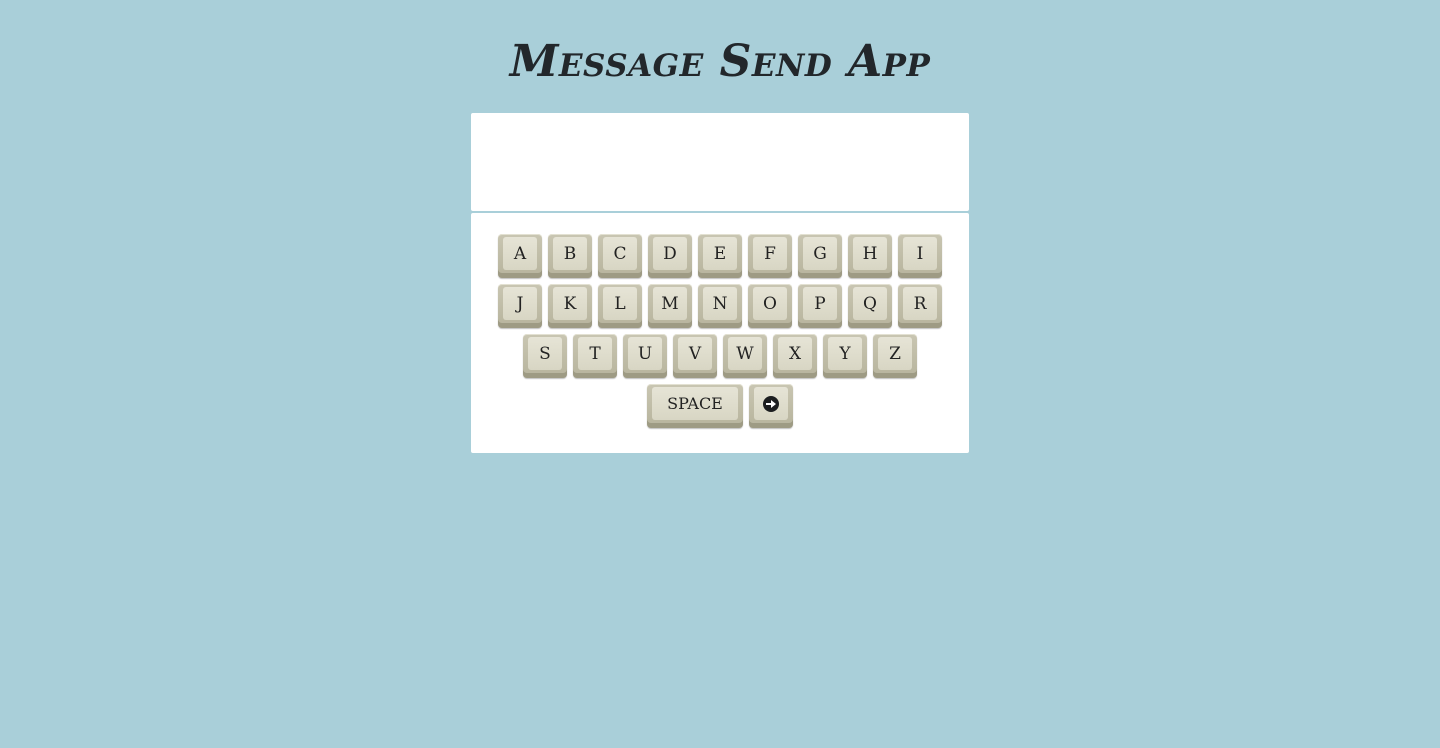  I want to click on key-z: Z, so click(895, 356).